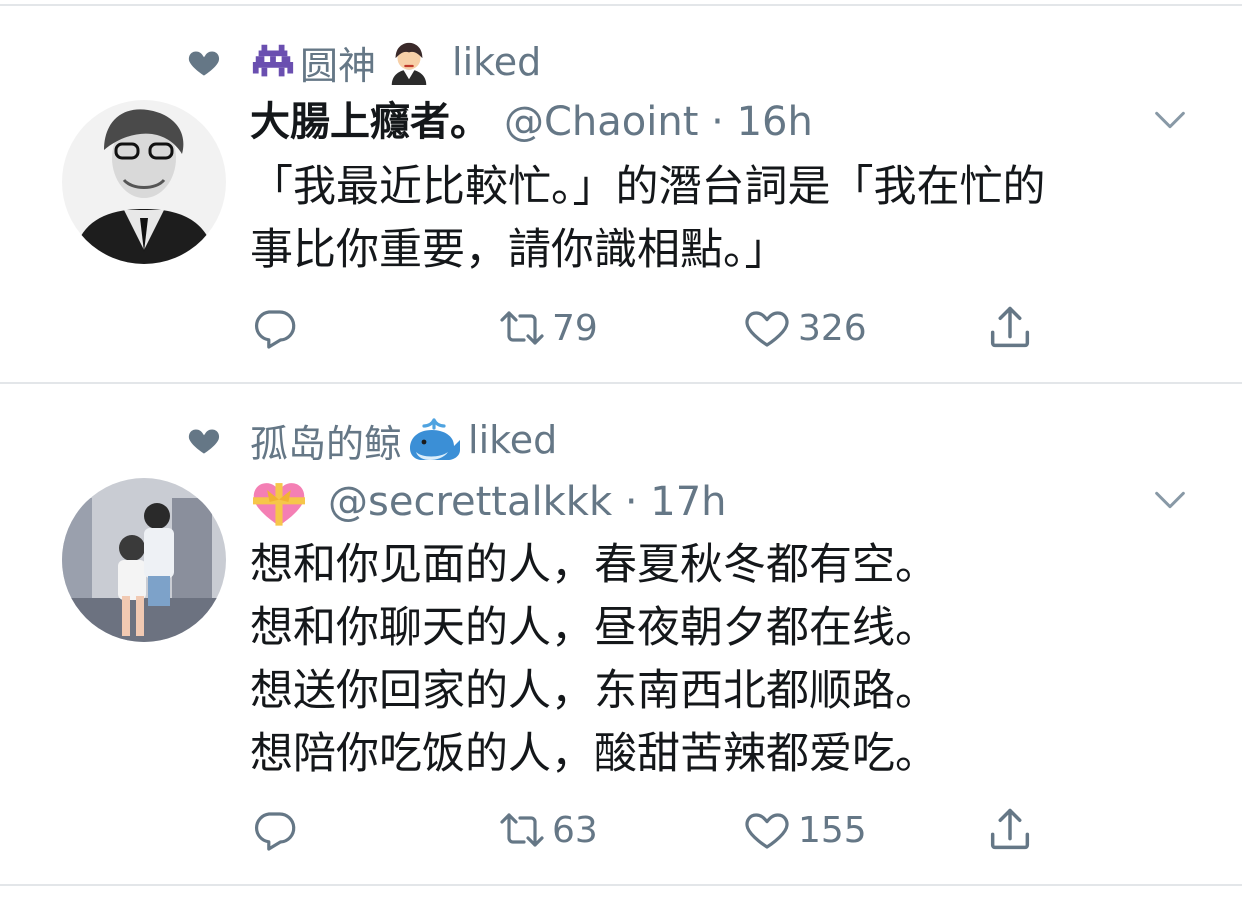 The width and height of the screenshot is (1242, 897). Describe the element at coordinates (470, 502) in the screenshot. I see `author-handle: @secrettalkkk` at that location.